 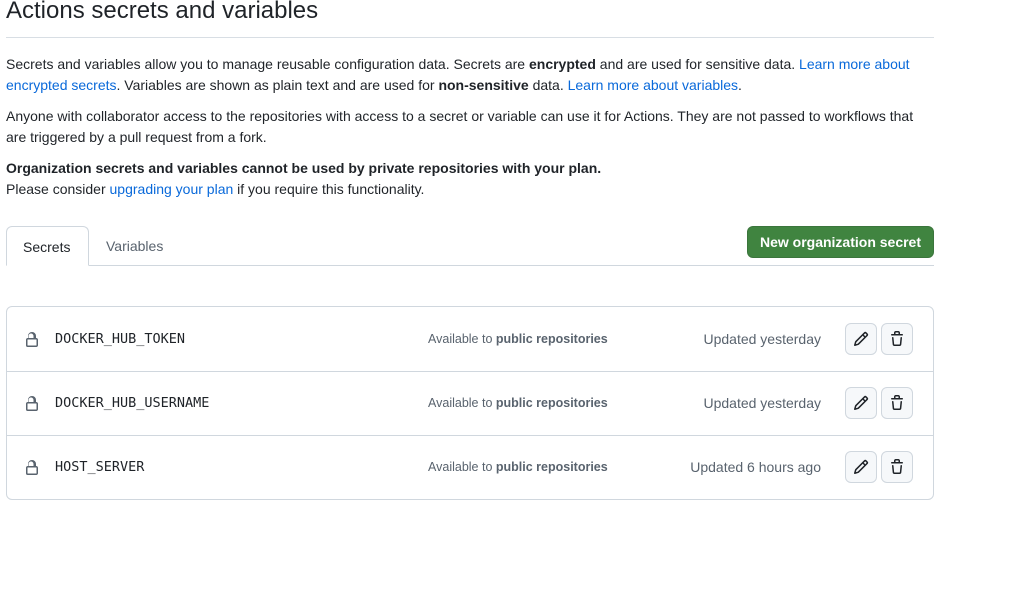 What do you see at coordinates (697, 64) in the screenshot?
I see `intro-text: and are used for sensitive data.` at bounding box center [697, 64].